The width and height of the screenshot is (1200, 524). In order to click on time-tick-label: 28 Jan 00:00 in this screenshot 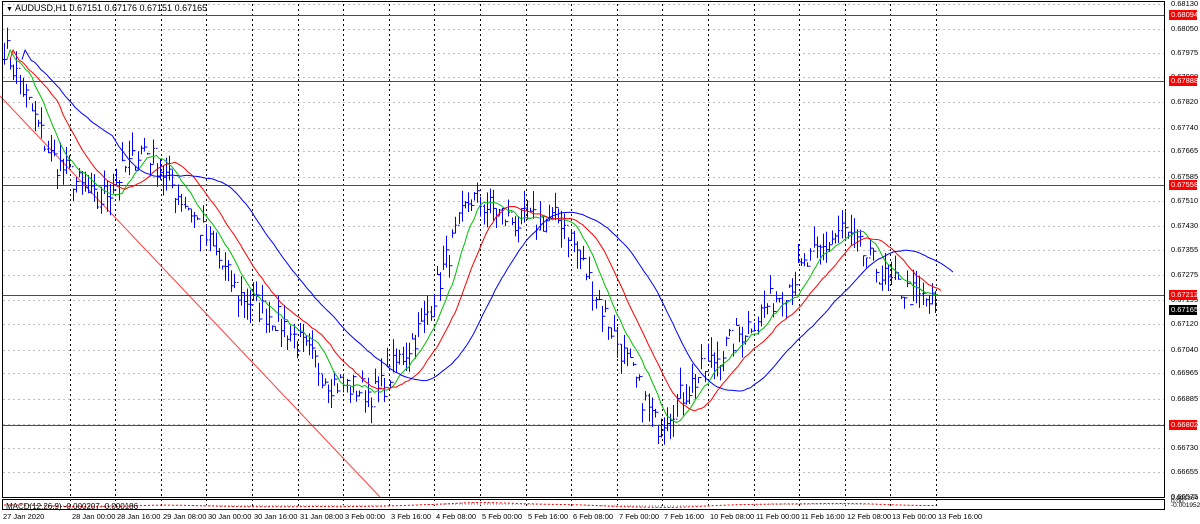, I will do `click(94, 516)`.